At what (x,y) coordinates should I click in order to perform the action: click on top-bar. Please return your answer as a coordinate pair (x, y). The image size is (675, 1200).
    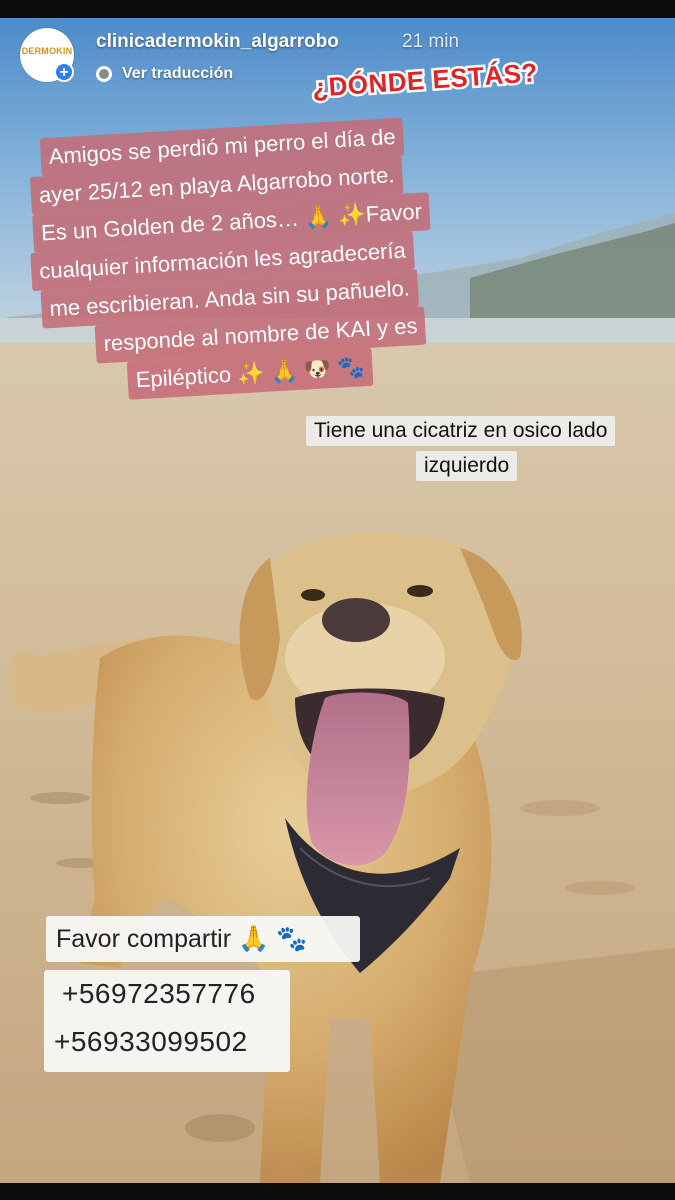
    Looking at the image, I should click on (337, 9).